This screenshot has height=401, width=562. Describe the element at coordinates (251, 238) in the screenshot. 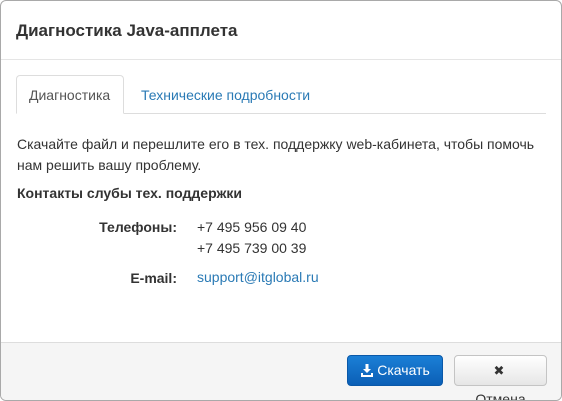

I see `phones-list: +7 495 956 09 40 +7 495 739 00 39` at that location.